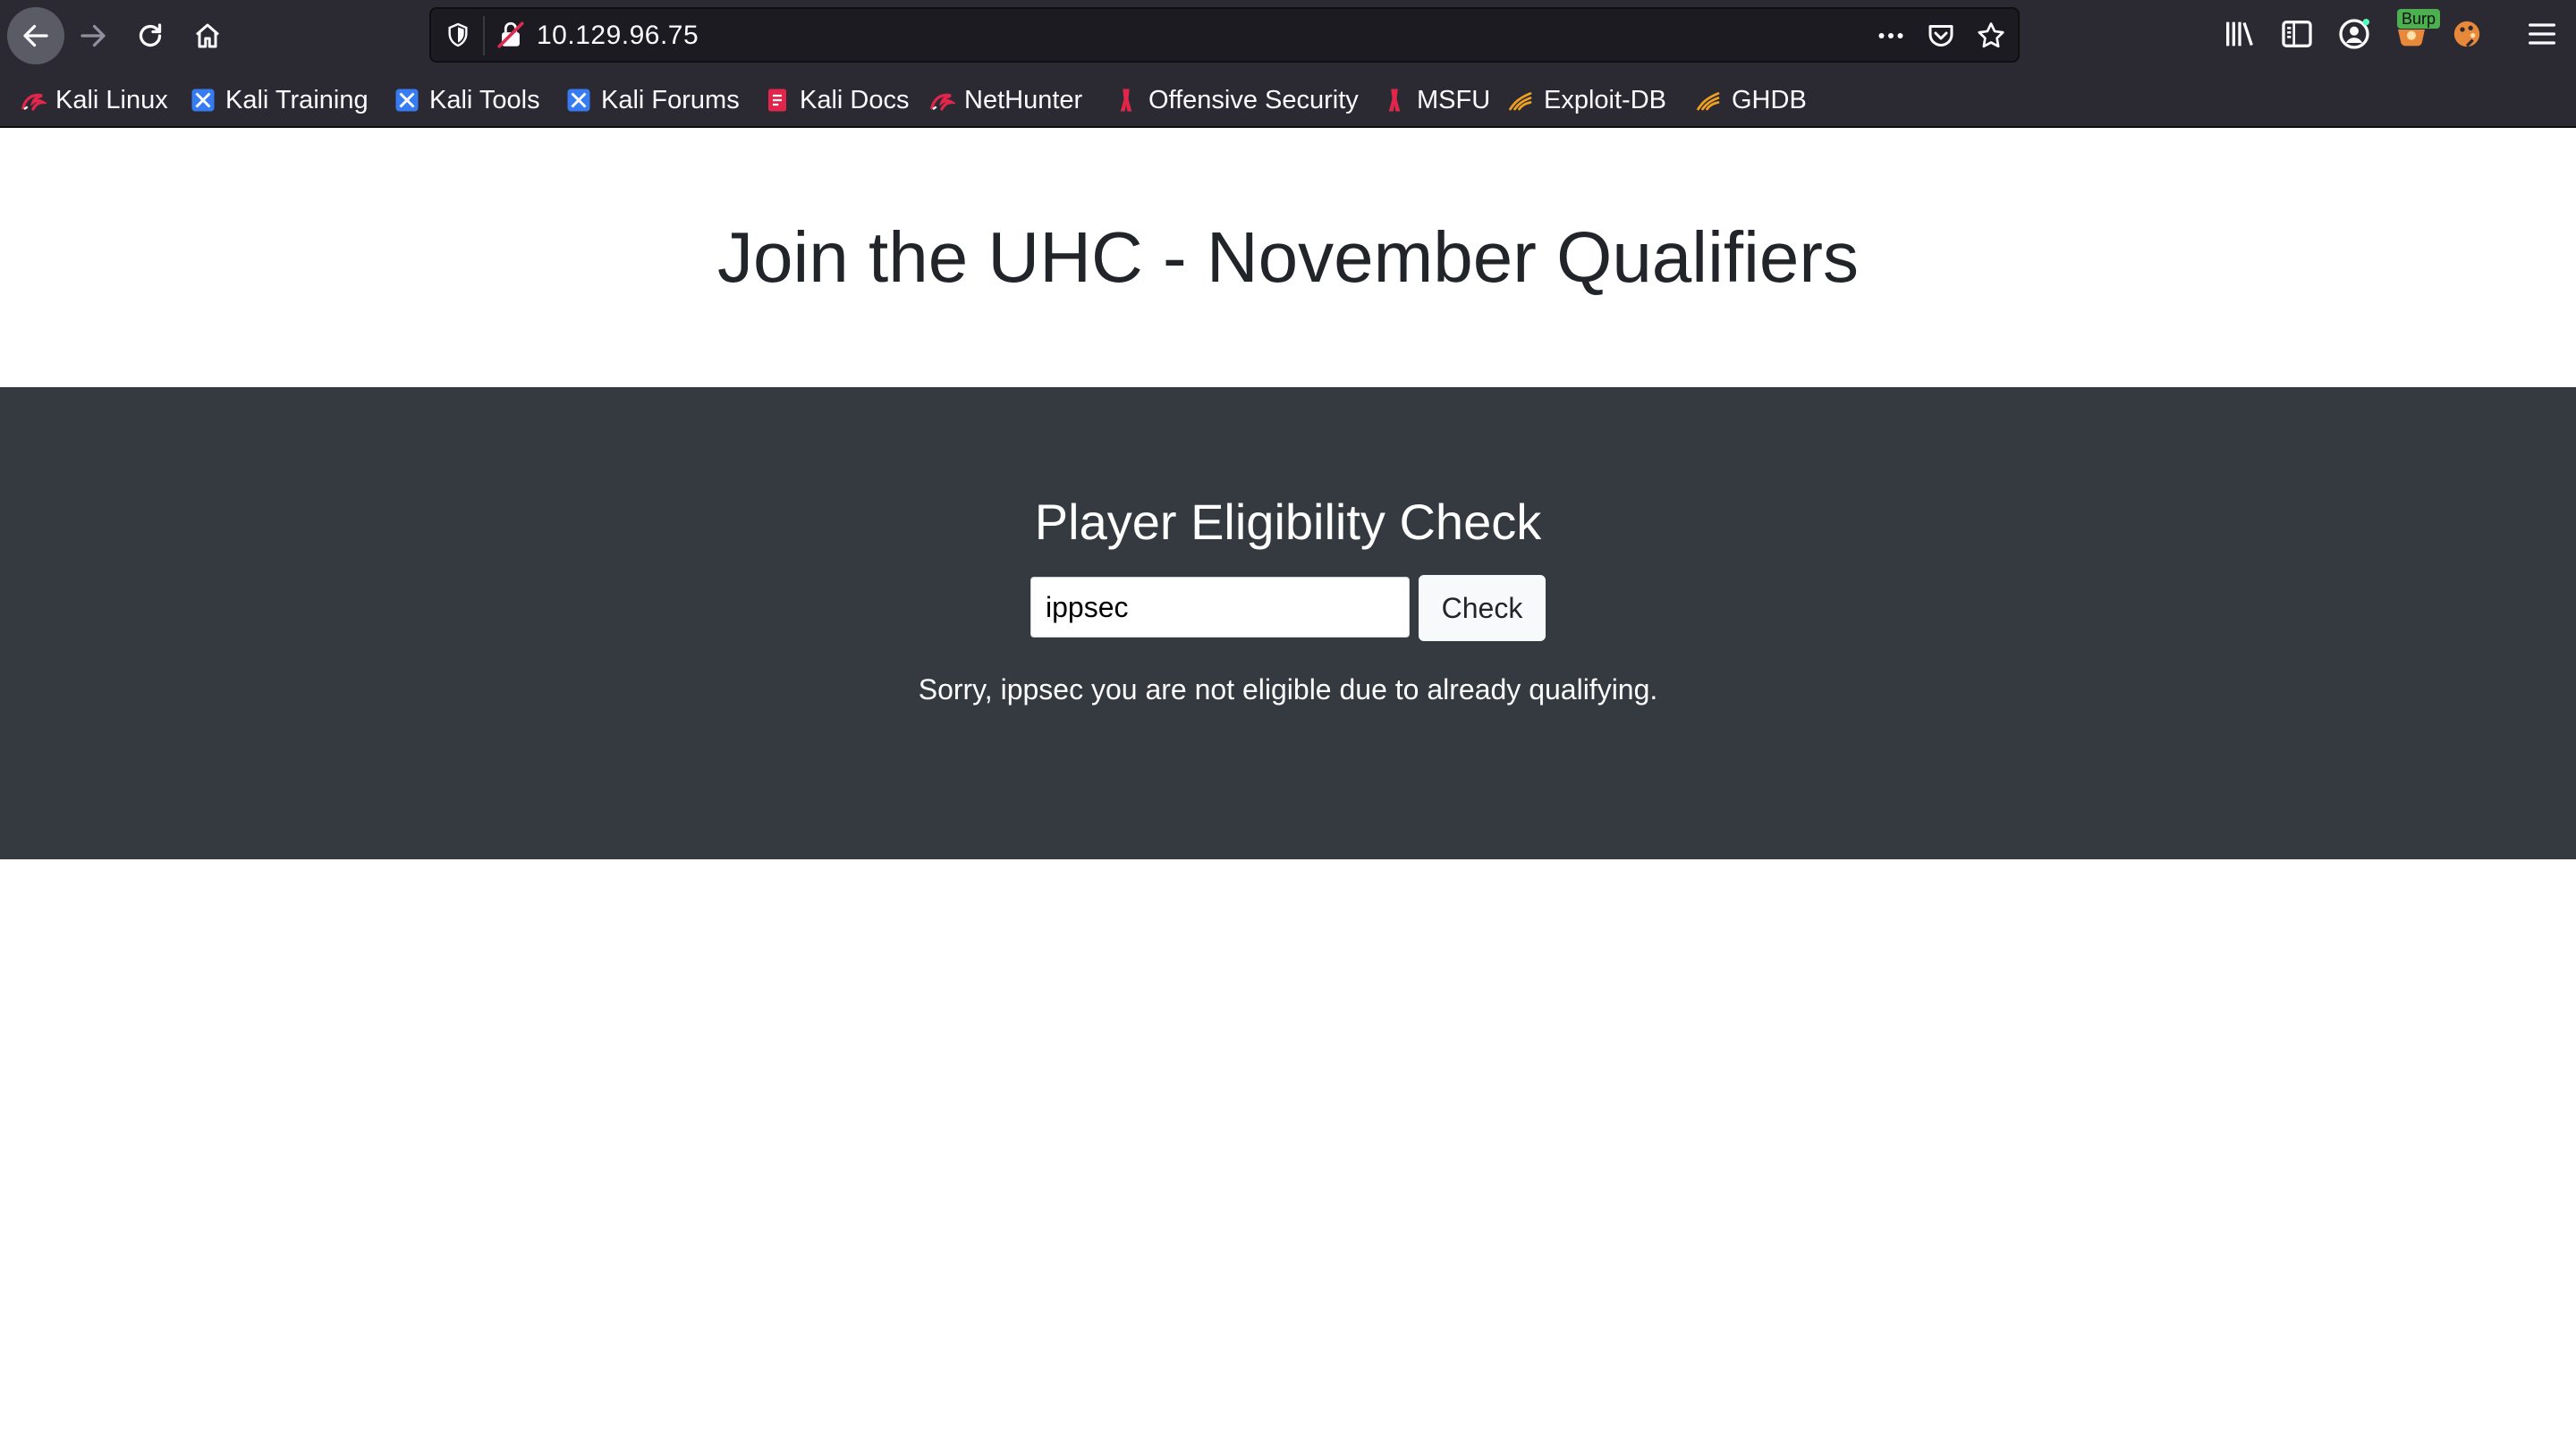 This screenshot has width=2576, height=1445. I want to click on forward-button, so click(93, 35).